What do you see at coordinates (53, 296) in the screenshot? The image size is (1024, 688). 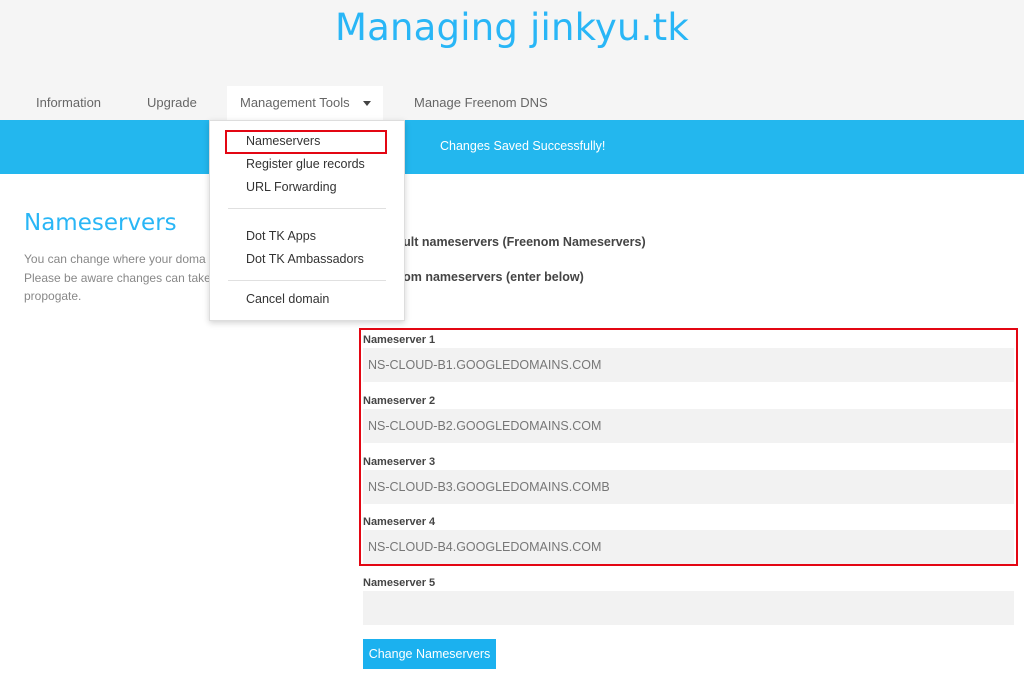 I see `section-description-line: propogate.` at bounding box center [53, 296].